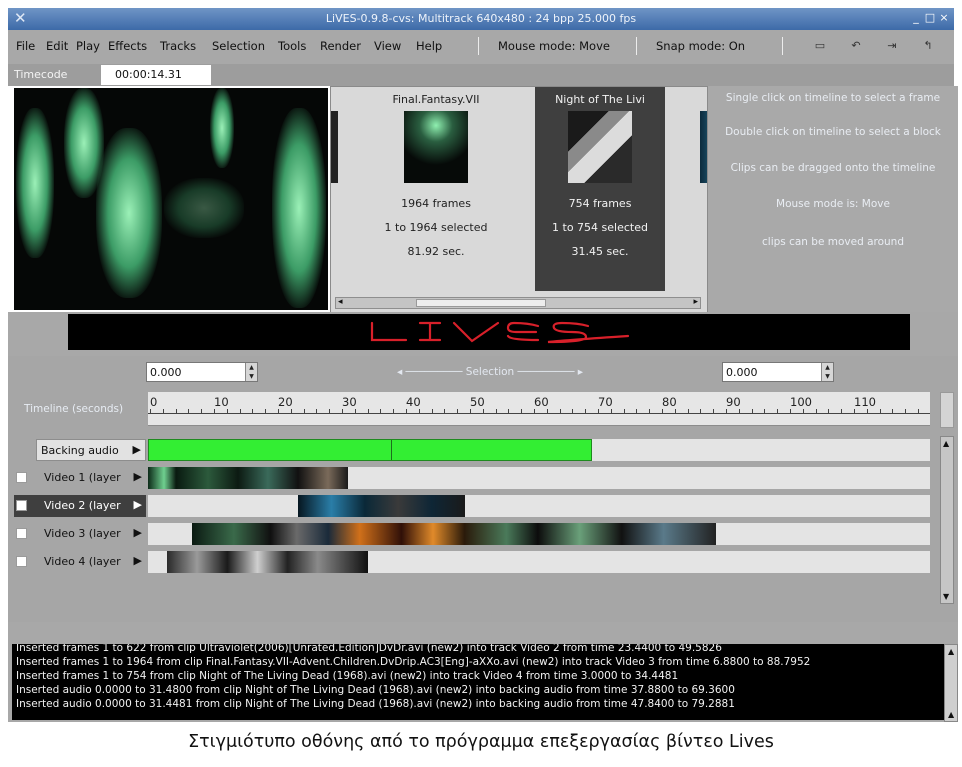 This screenshot has height=767, width=962. I want to click on scroll-right-icon: ▸, so click(695, 302).